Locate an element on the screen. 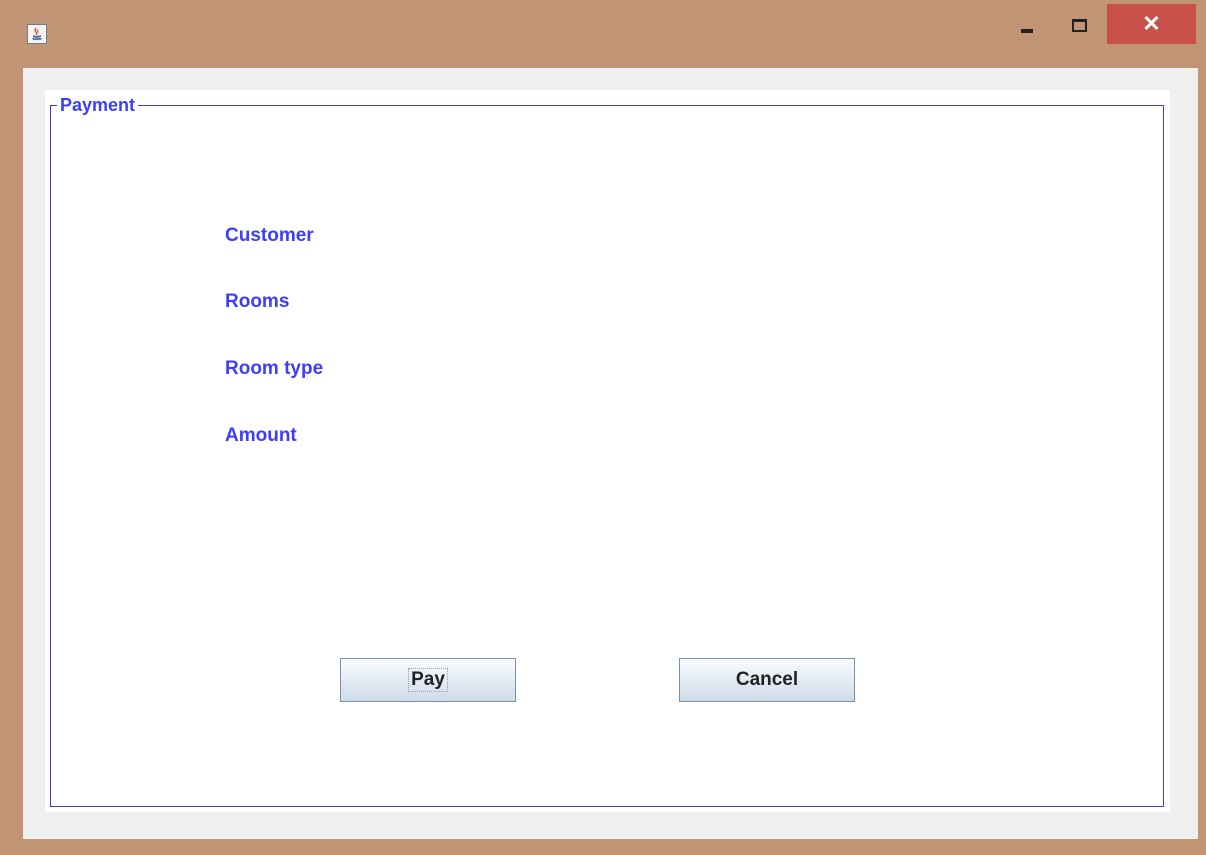 The height and width of the screenshot is (855, 1206). title-bar: ✕ is located at coordinates (603, 34).